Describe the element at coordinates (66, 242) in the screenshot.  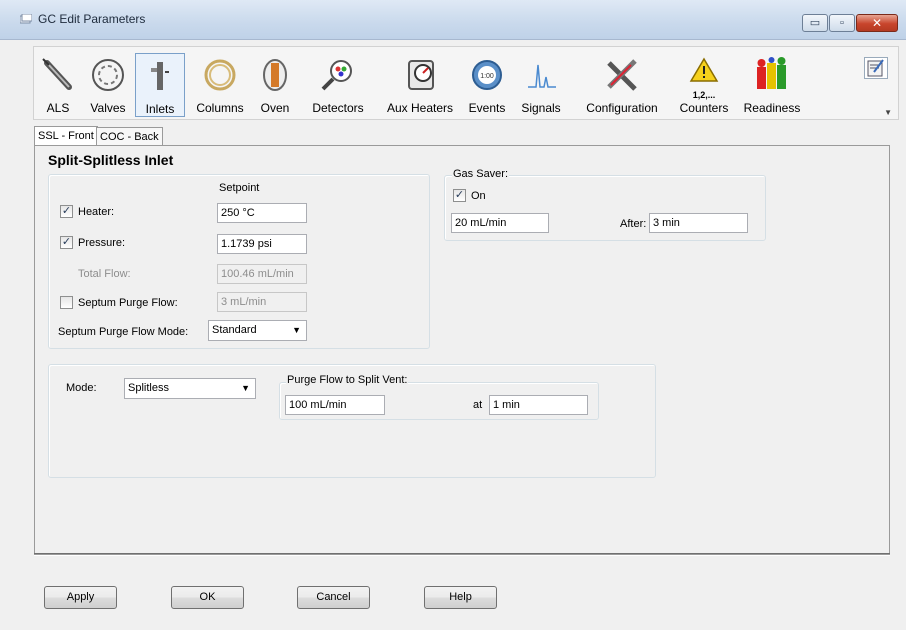
I see `pressure-checkbox: ✓` at that location.